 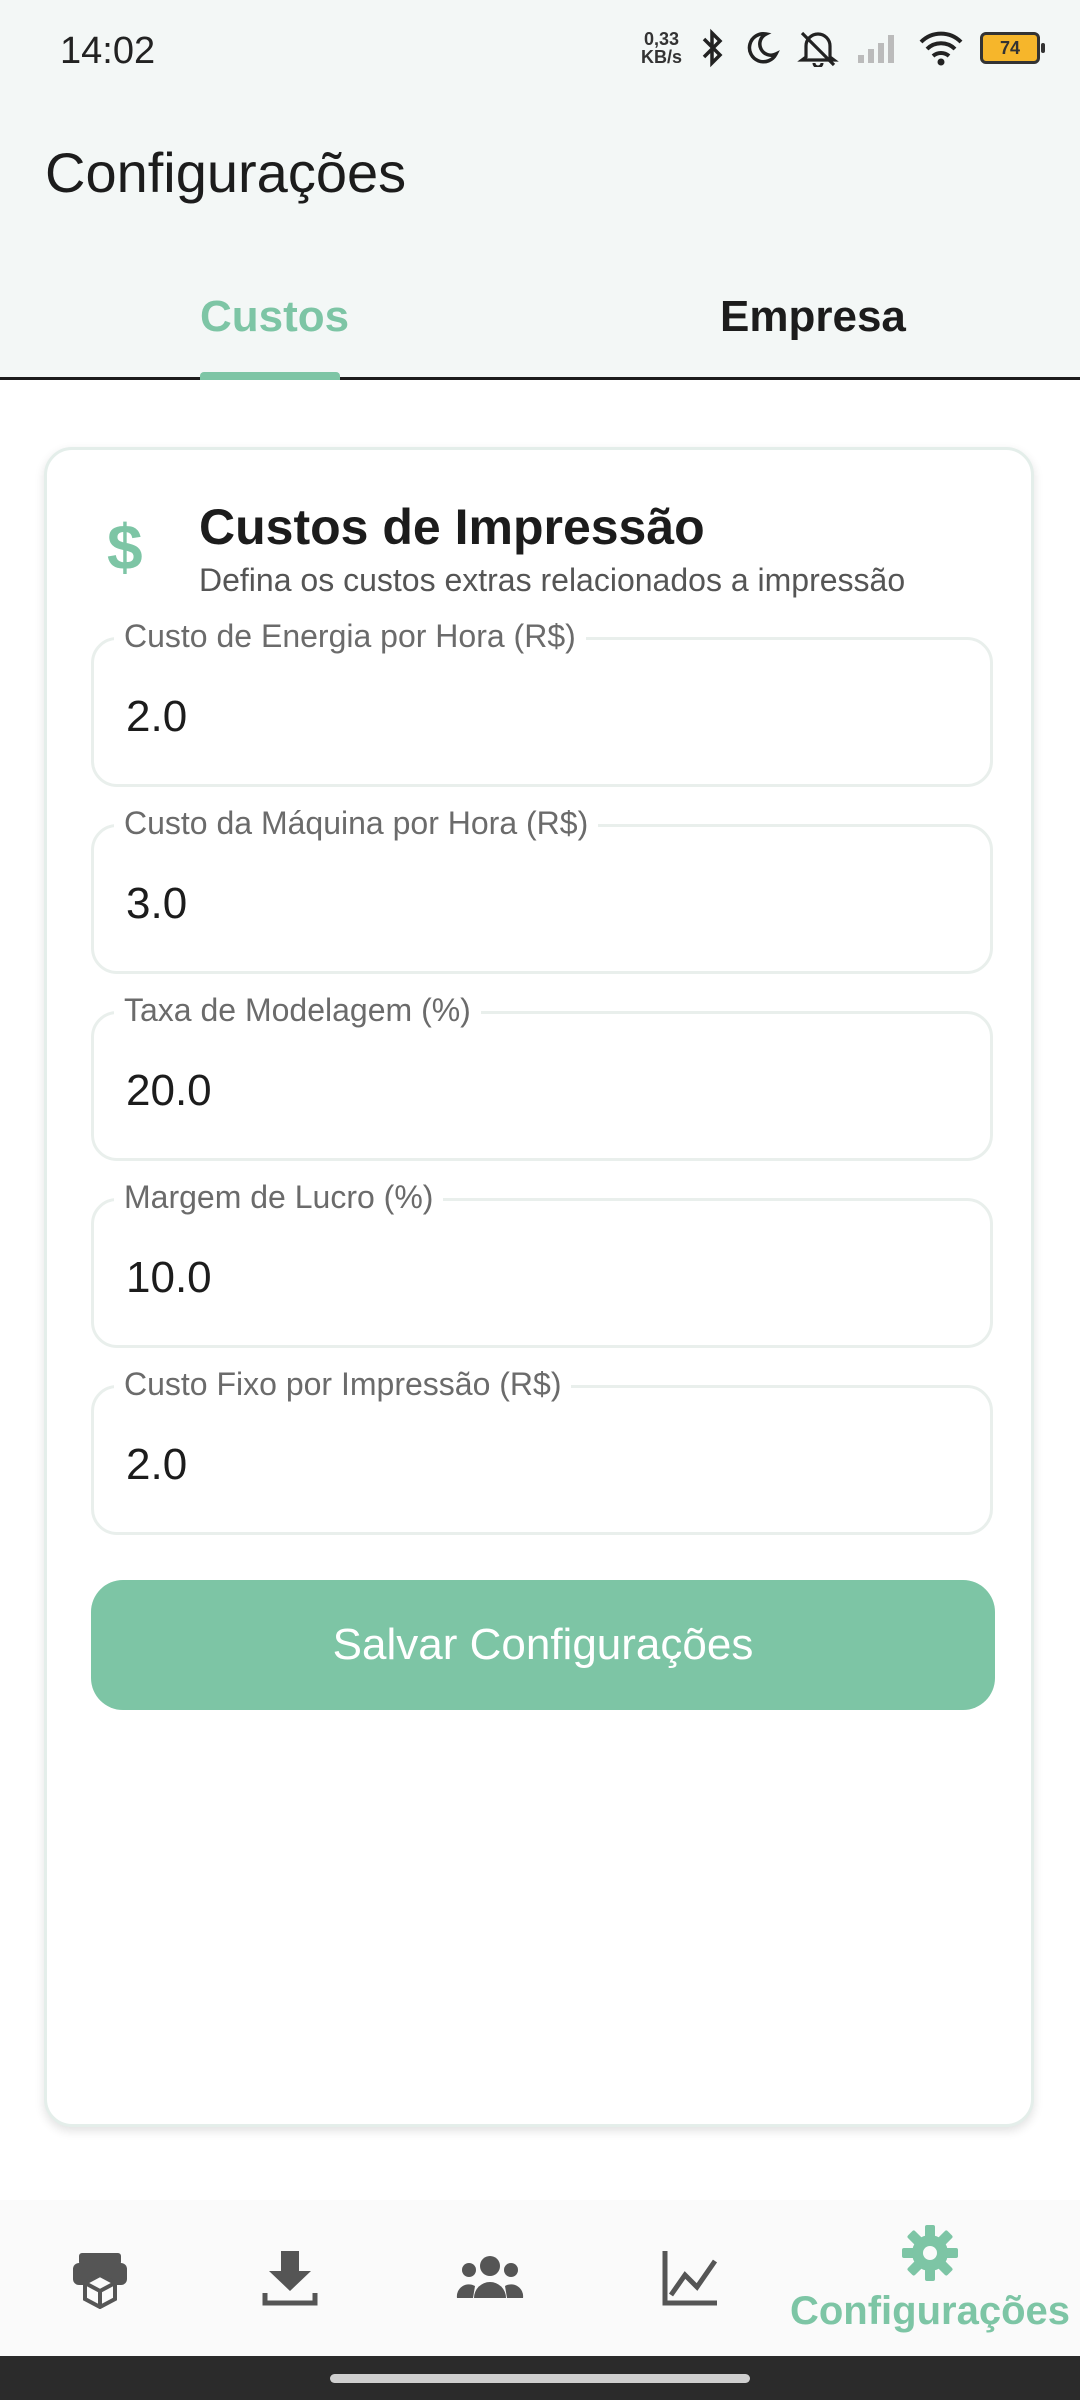 What do you see at coordinates (100, 2281) in the screenshot?
I see `printer-box-icon` at bounding box center [100, 2281].